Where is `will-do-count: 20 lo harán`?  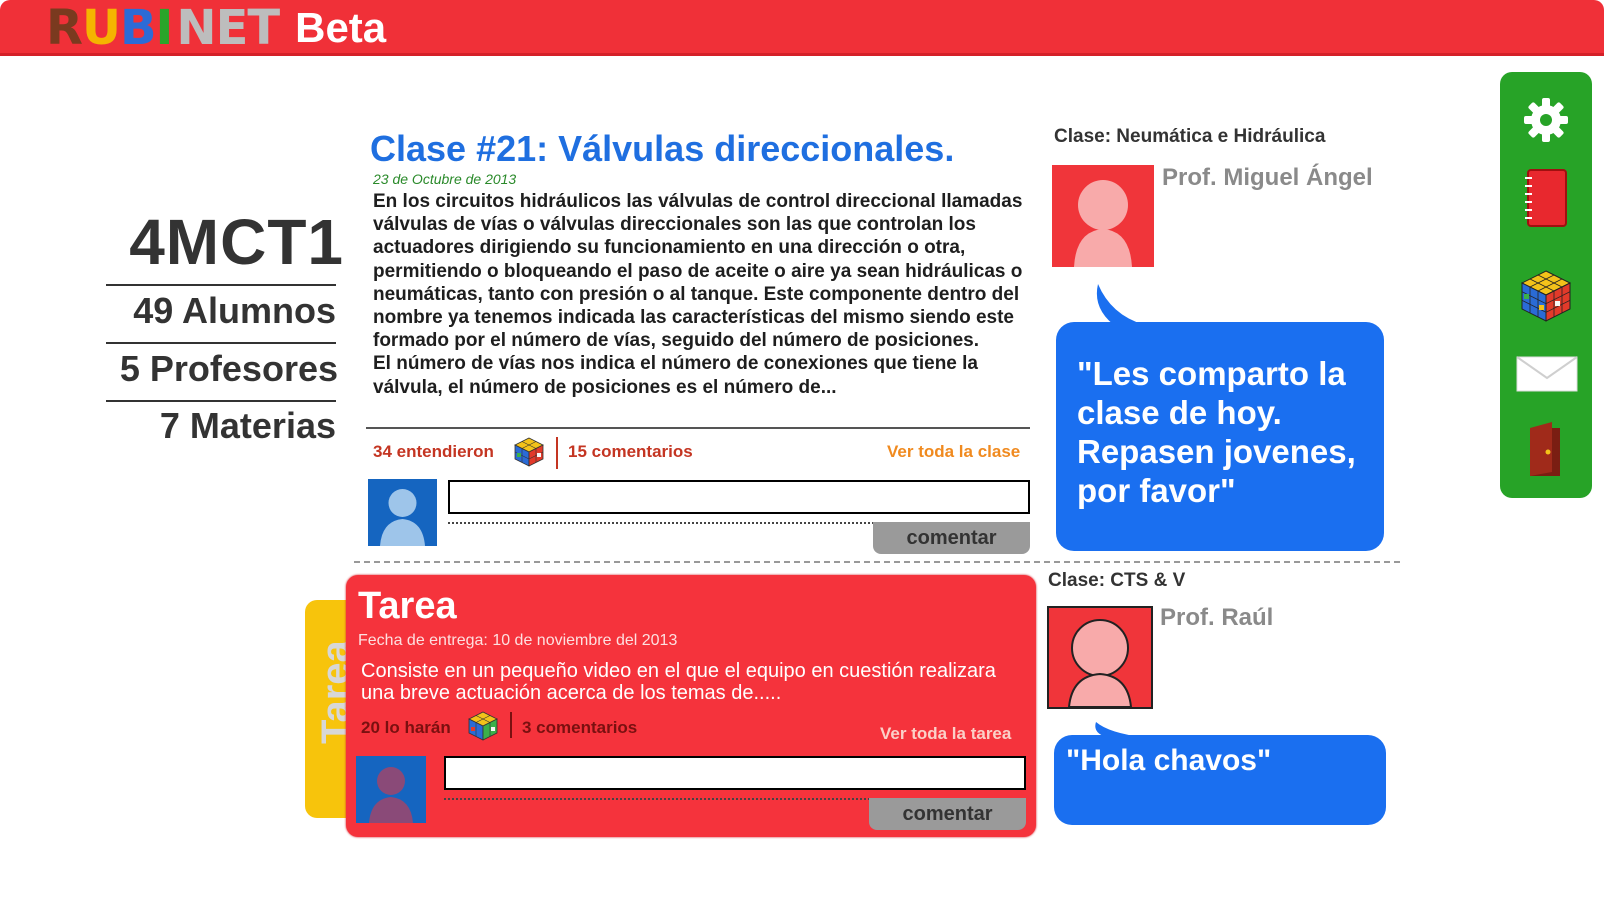 will-do-count: 20 lo harán is located at coordinates (406, 728).